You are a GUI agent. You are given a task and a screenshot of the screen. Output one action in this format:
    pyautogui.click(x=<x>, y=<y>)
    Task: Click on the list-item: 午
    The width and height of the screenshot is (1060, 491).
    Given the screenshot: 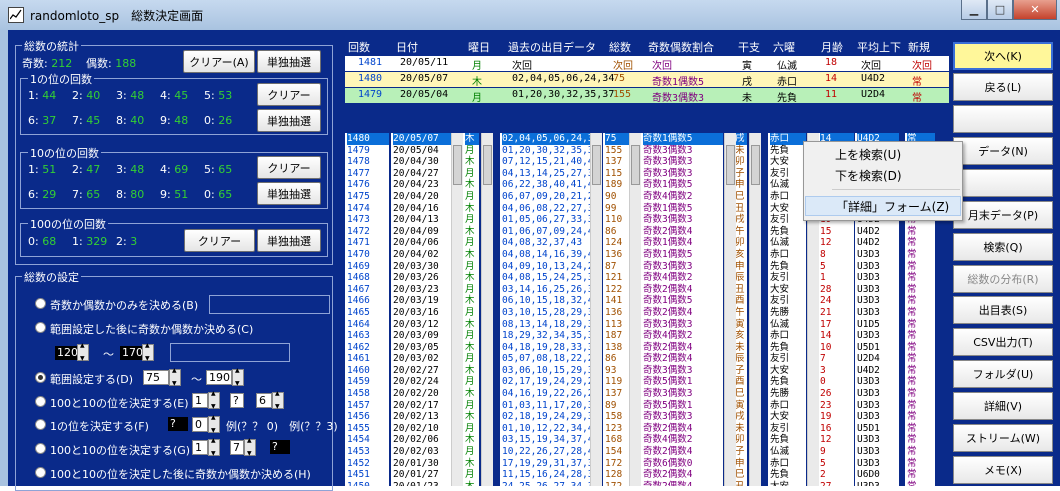 What is the action you would take?
    pyautogui.click(x=741, y=313)
    